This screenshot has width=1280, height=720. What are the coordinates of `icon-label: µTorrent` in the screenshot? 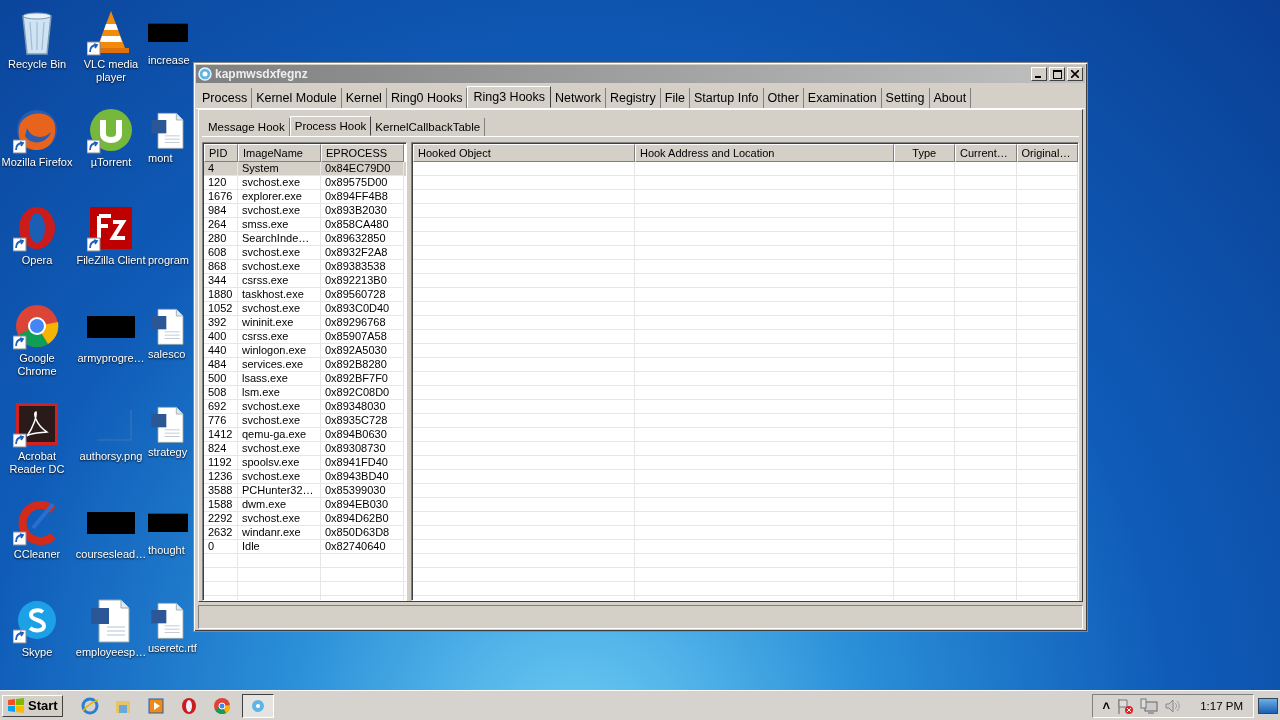 It's located at (111, 162).